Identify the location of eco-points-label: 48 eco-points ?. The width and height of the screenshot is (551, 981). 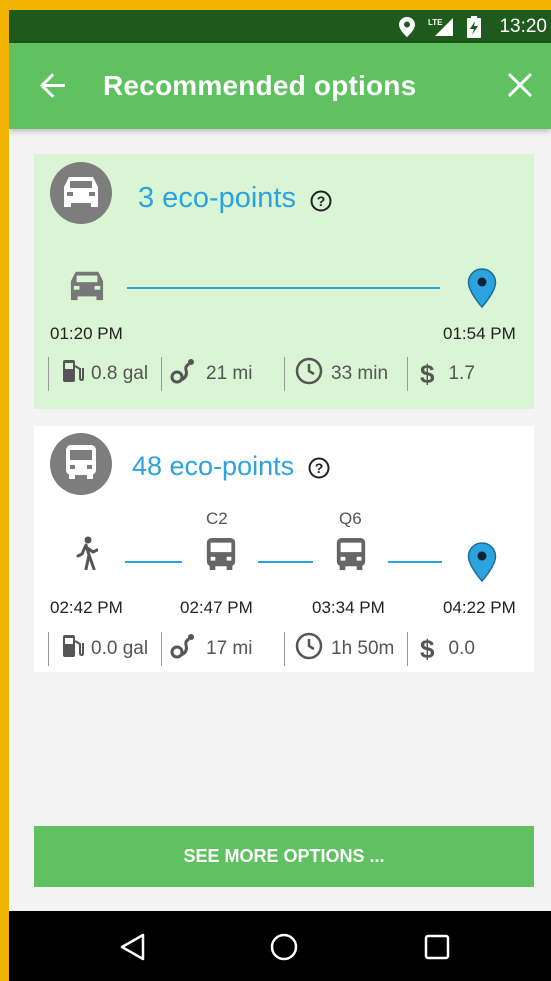
(231, 466).